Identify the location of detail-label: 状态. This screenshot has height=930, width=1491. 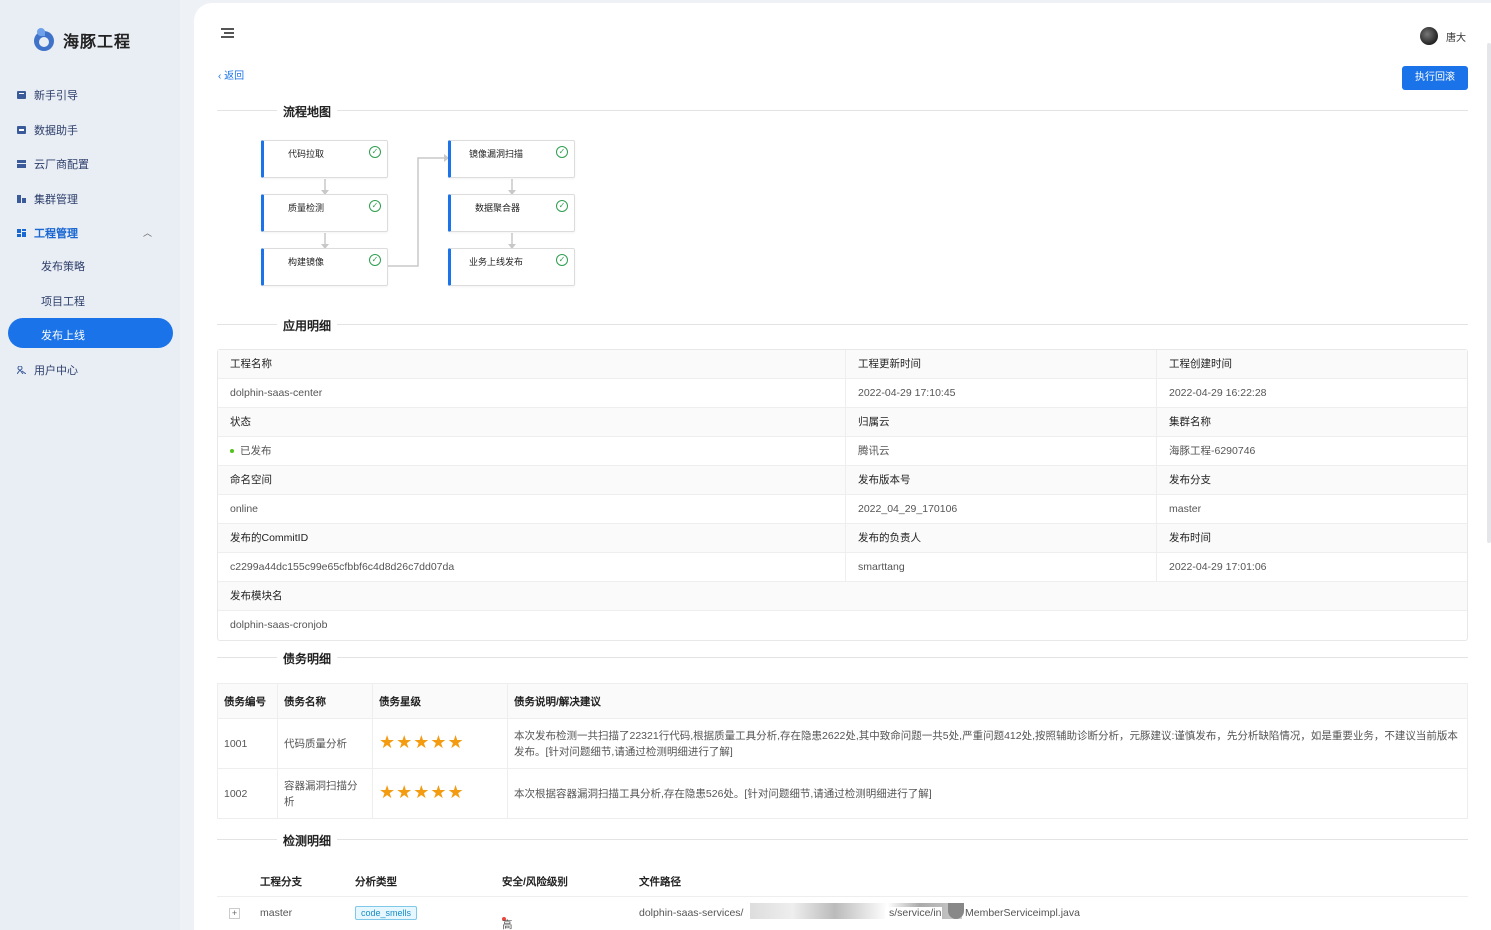
(532, 422).